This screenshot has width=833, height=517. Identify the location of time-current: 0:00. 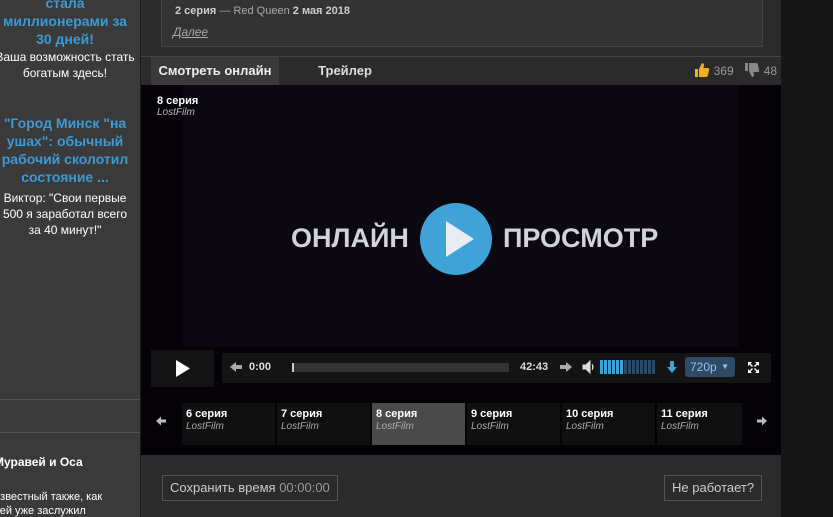
(260, 367).